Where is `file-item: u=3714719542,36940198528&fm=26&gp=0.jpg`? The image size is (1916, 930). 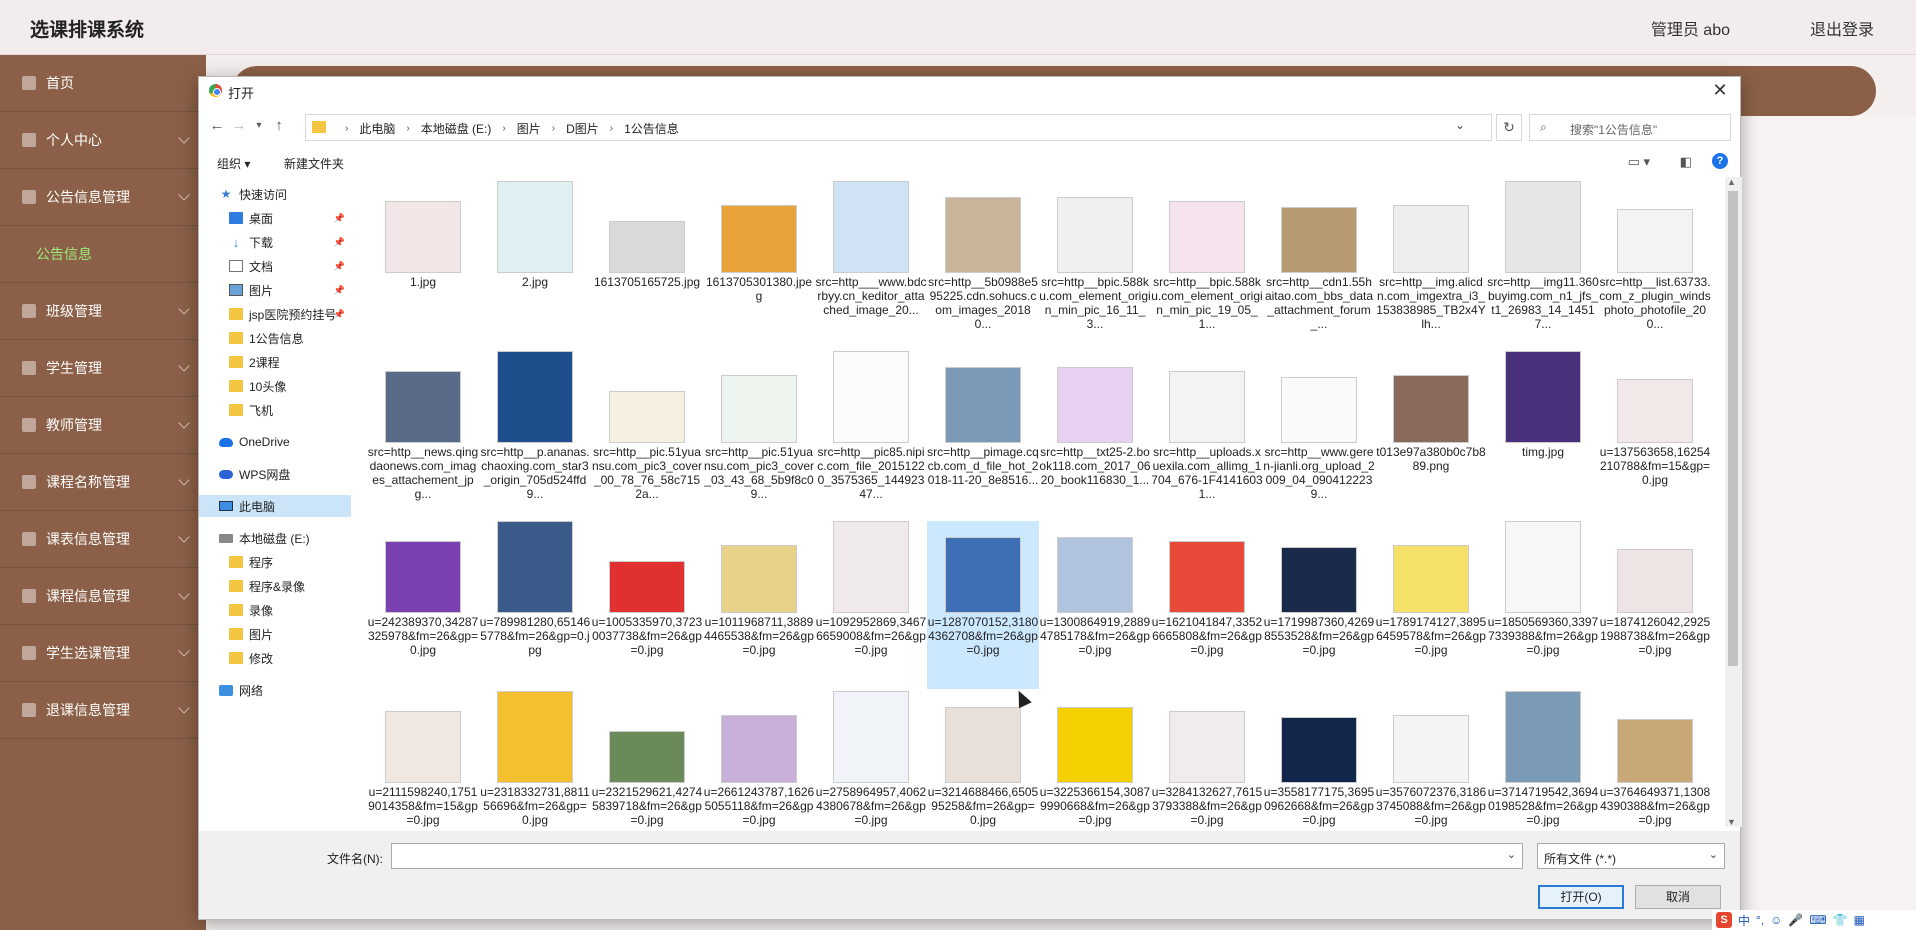
file-item: u=3714719542,36940198528&fm=26&gp=0.jpg is located at coordinates (1543, 759).